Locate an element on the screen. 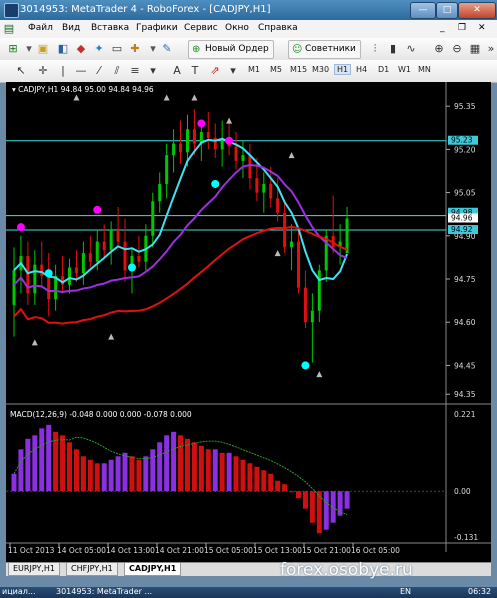 Image resolution: width=497 pixels, height=598 pixels. text-icon: A is located at coordinates (177, 71).